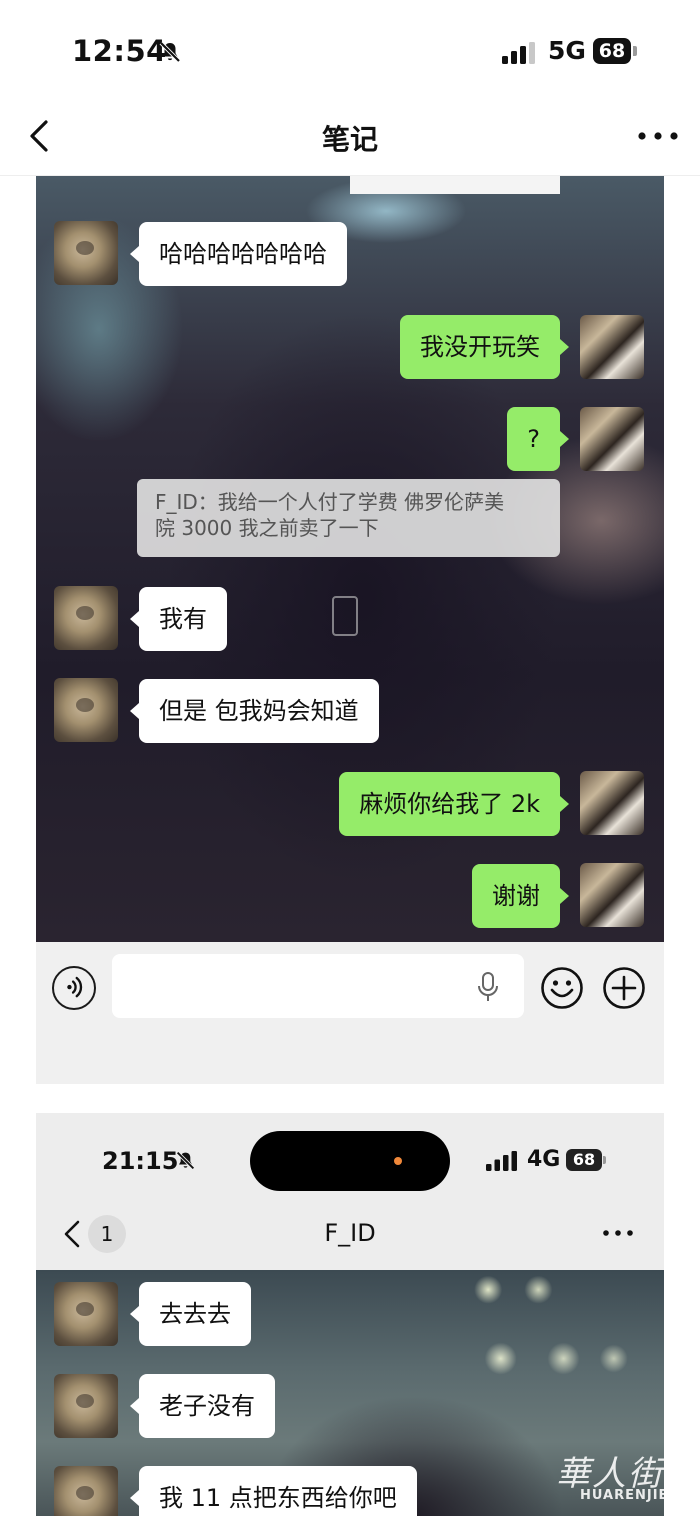 This screenshot has width=700, height=1516. What do you see at coordinates (254, 711) in the screenshot?
I see `message-bubble-received: 但是 包我妈会知道` at bounding box center [254, 711].